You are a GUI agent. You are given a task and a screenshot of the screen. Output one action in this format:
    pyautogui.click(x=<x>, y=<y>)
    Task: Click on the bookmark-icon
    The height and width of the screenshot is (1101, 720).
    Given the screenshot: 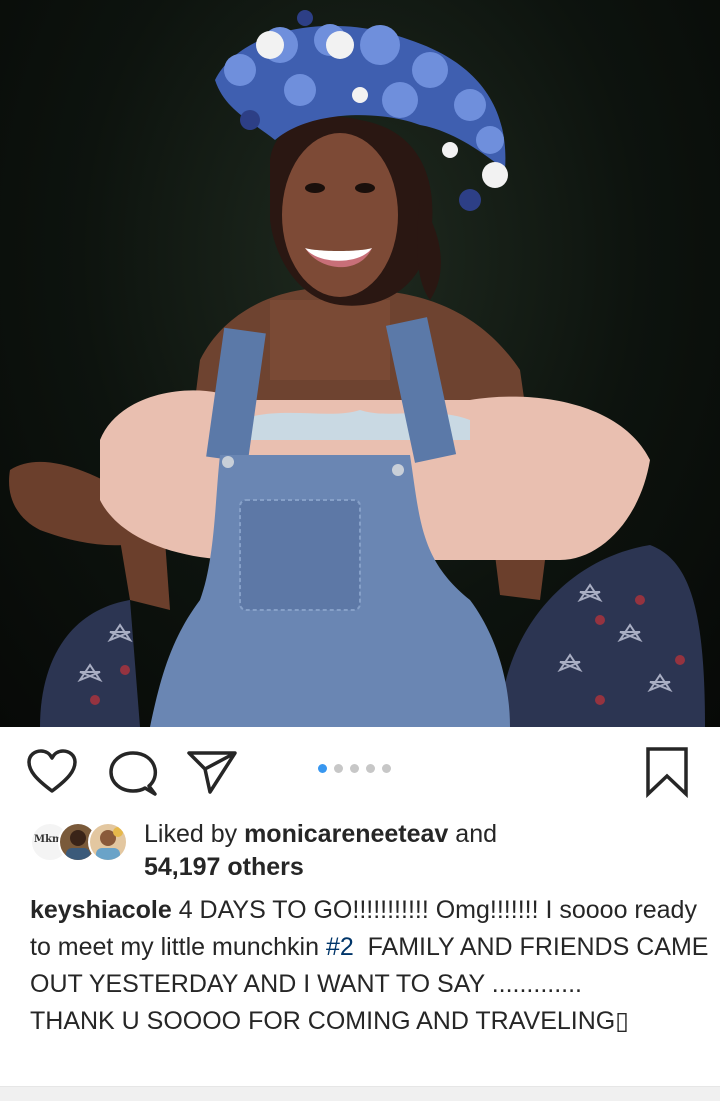 What is the action you would take?
    pyautogui.click(x=667, y=774)
    